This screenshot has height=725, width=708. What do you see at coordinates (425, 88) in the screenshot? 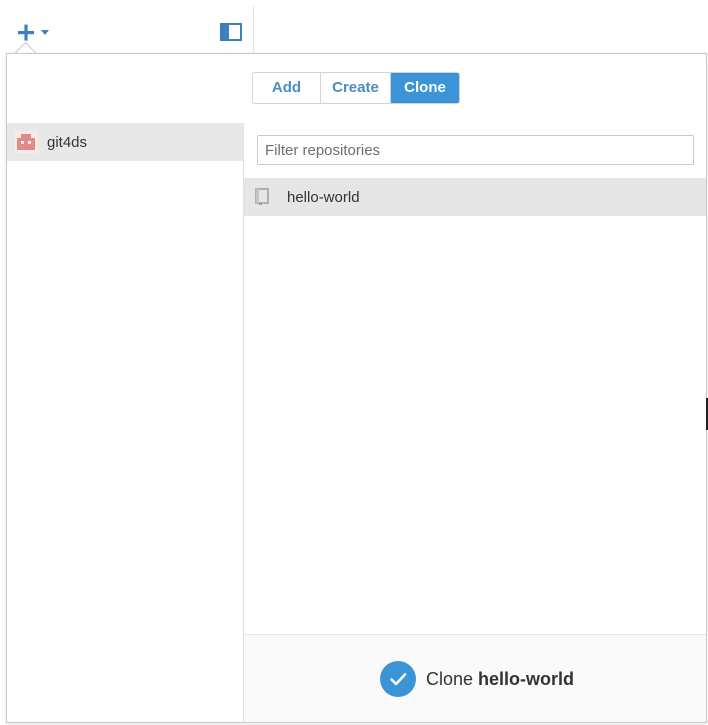
I see `tab-clone: Clone` at bounding box center [425, 88].